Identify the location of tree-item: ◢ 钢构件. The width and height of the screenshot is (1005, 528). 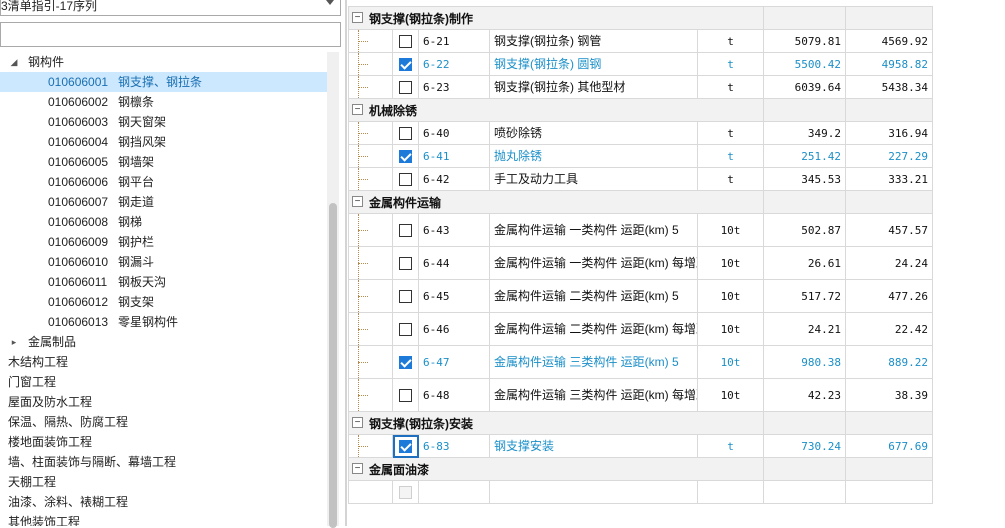
(165, 62).